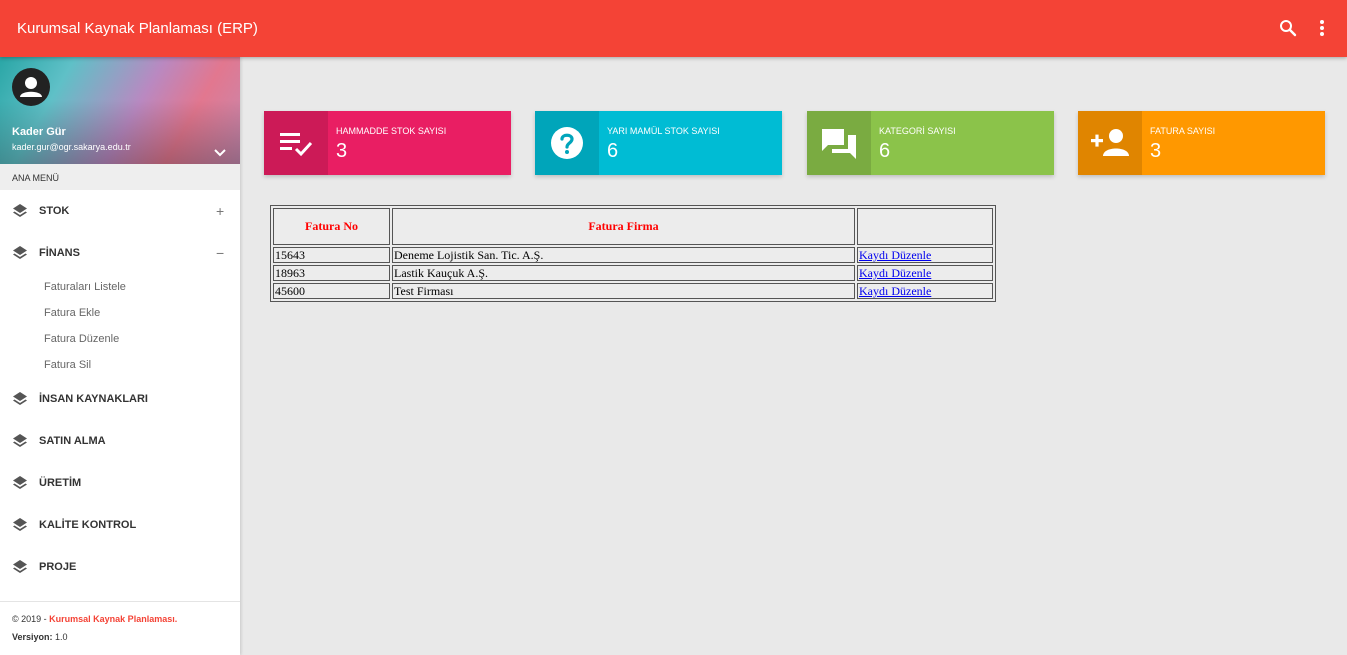 The image size is (1347, 655). I want to click on collapse-icon: −, so click(220, 253).